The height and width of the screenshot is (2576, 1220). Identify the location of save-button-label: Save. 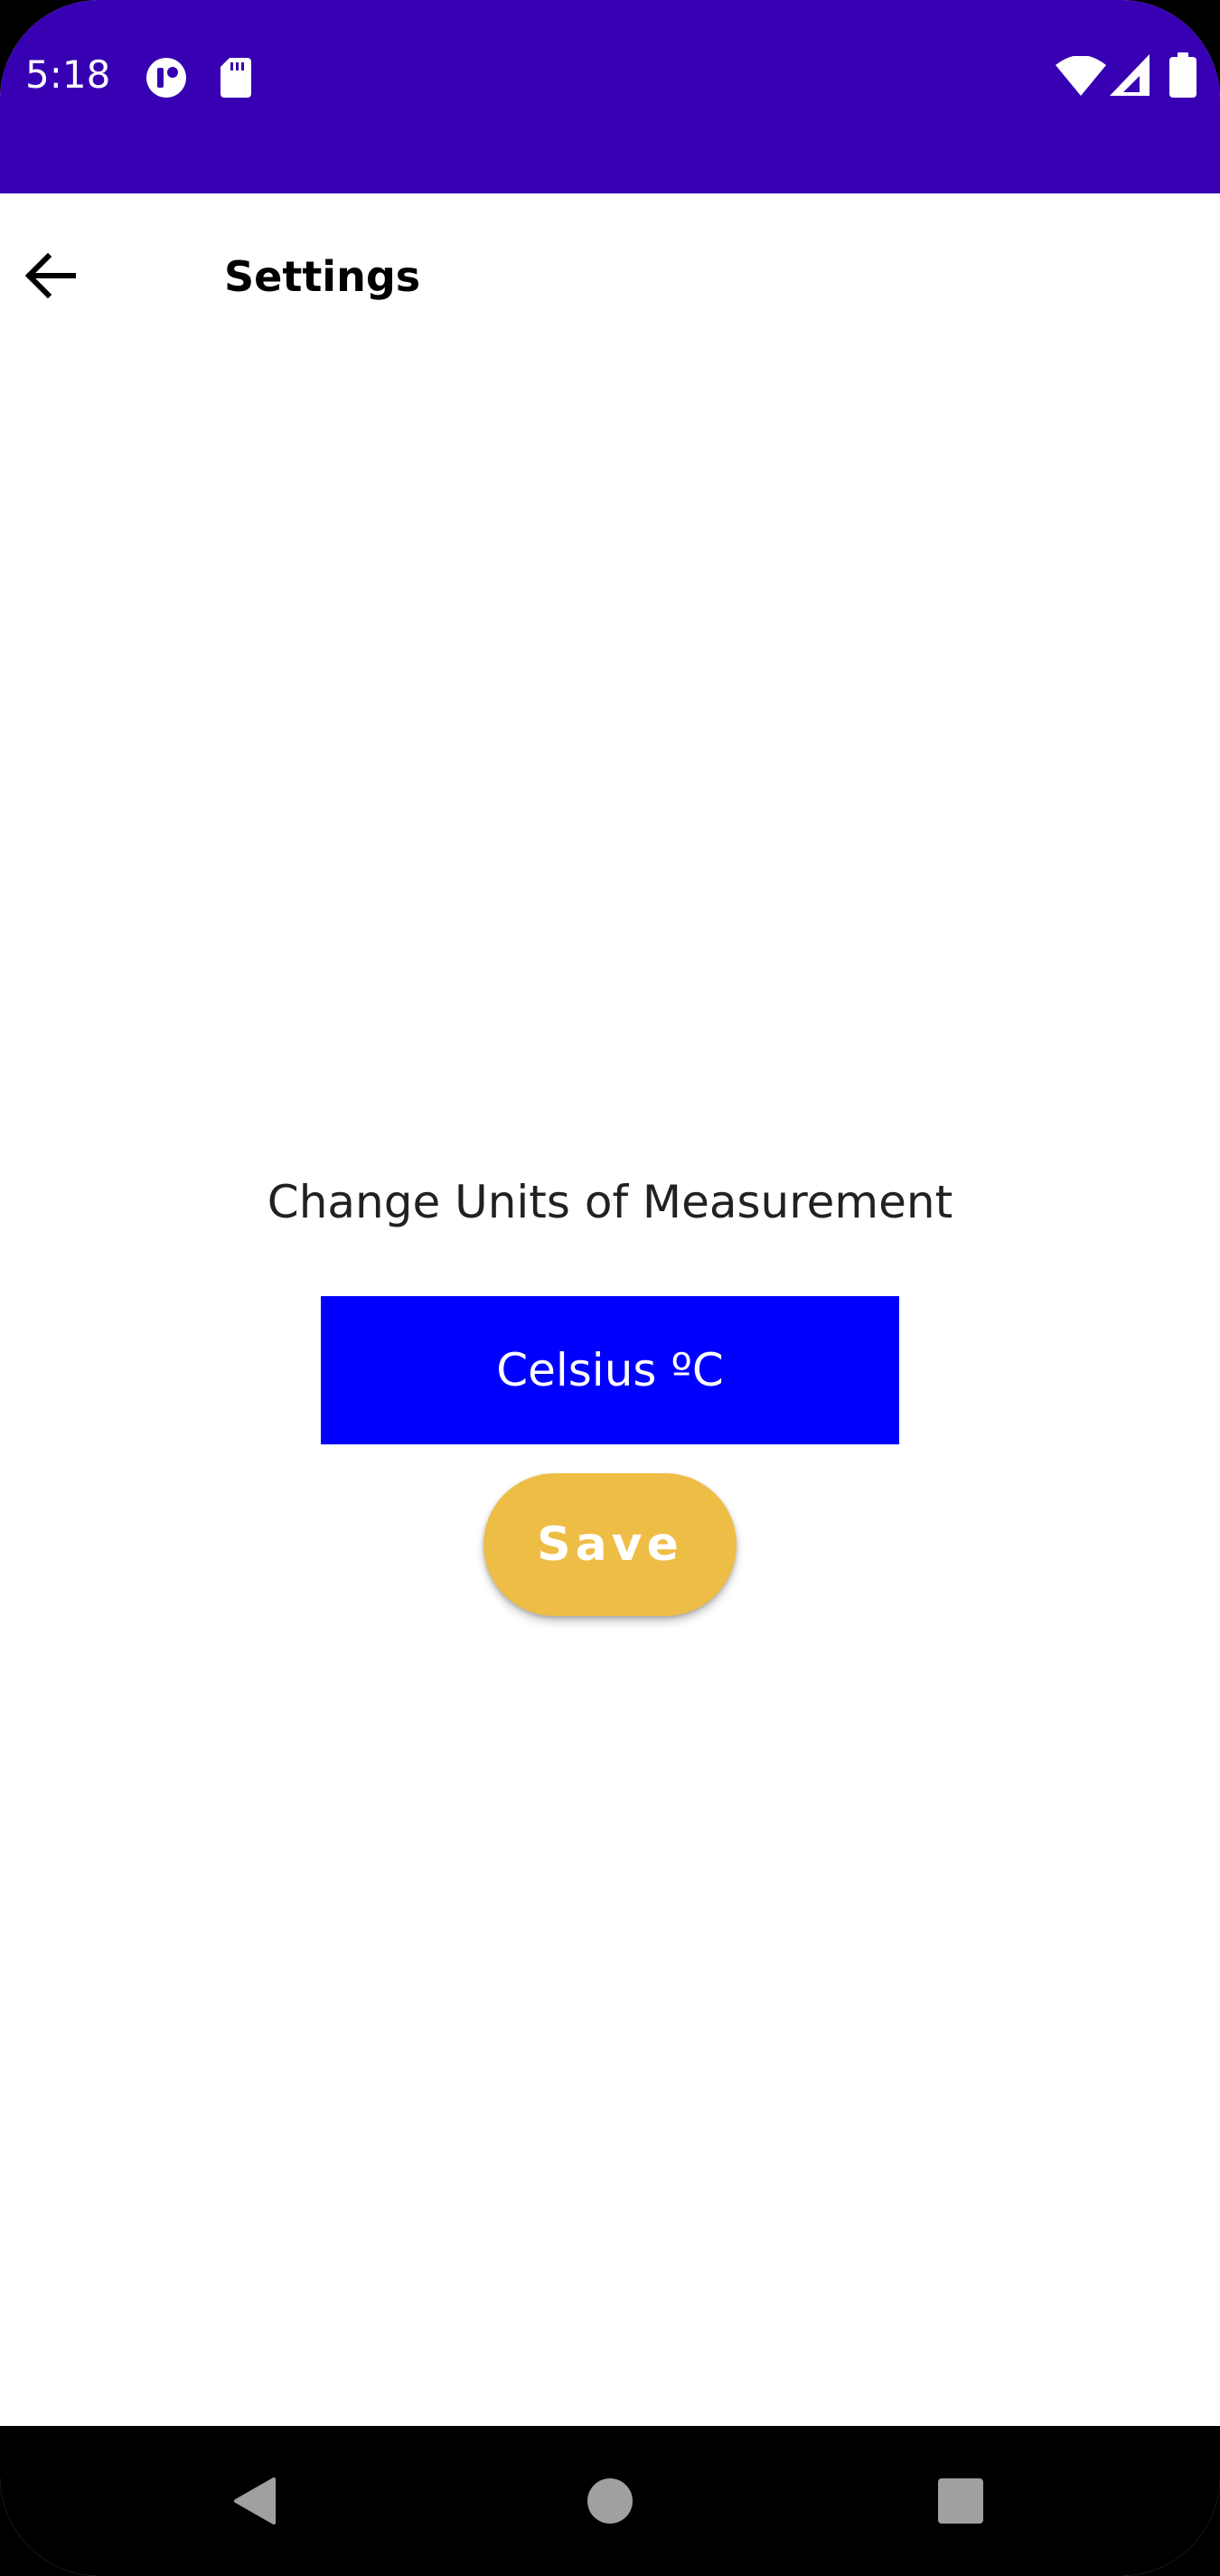
(610, 1545).